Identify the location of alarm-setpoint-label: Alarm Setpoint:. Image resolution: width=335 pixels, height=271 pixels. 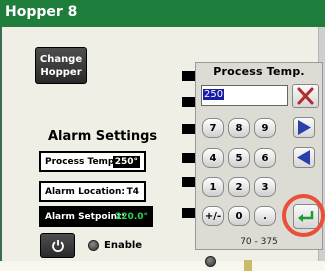
(85, 217).